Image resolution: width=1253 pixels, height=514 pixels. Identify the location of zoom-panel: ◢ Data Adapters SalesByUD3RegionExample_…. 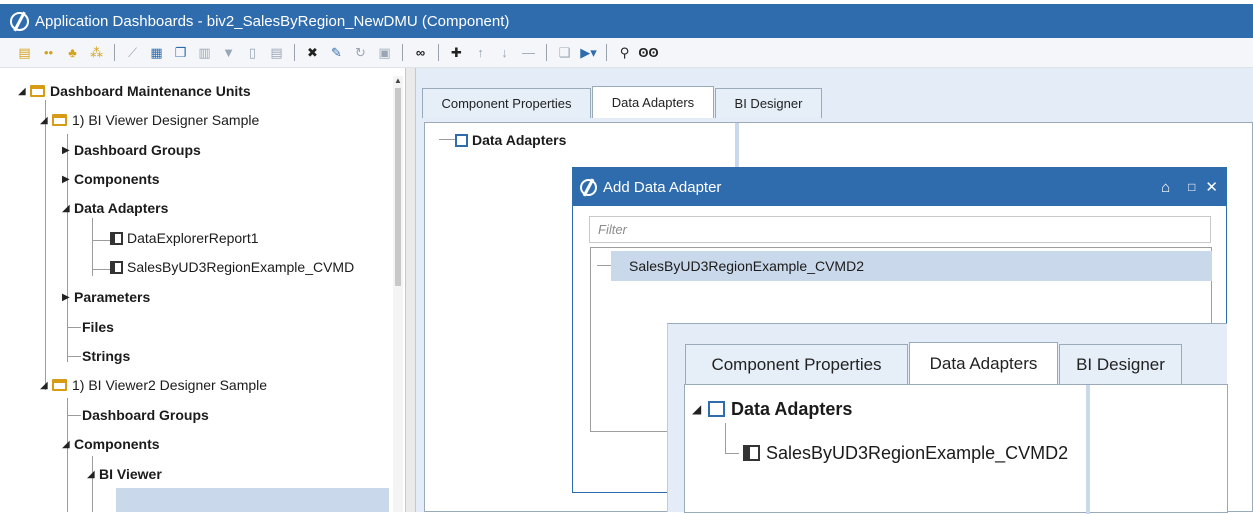
(956, 449).